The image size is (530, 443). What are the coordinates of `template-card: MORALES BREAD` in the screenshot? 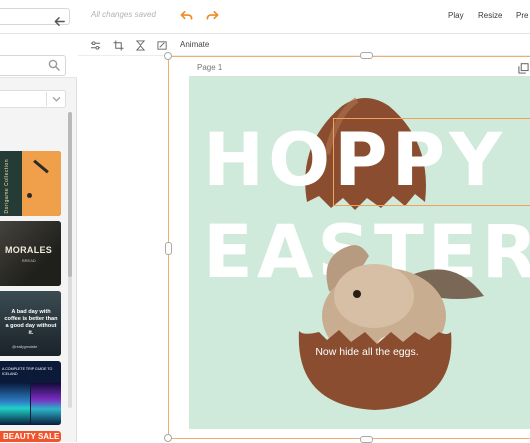 It's located at (30, 253).